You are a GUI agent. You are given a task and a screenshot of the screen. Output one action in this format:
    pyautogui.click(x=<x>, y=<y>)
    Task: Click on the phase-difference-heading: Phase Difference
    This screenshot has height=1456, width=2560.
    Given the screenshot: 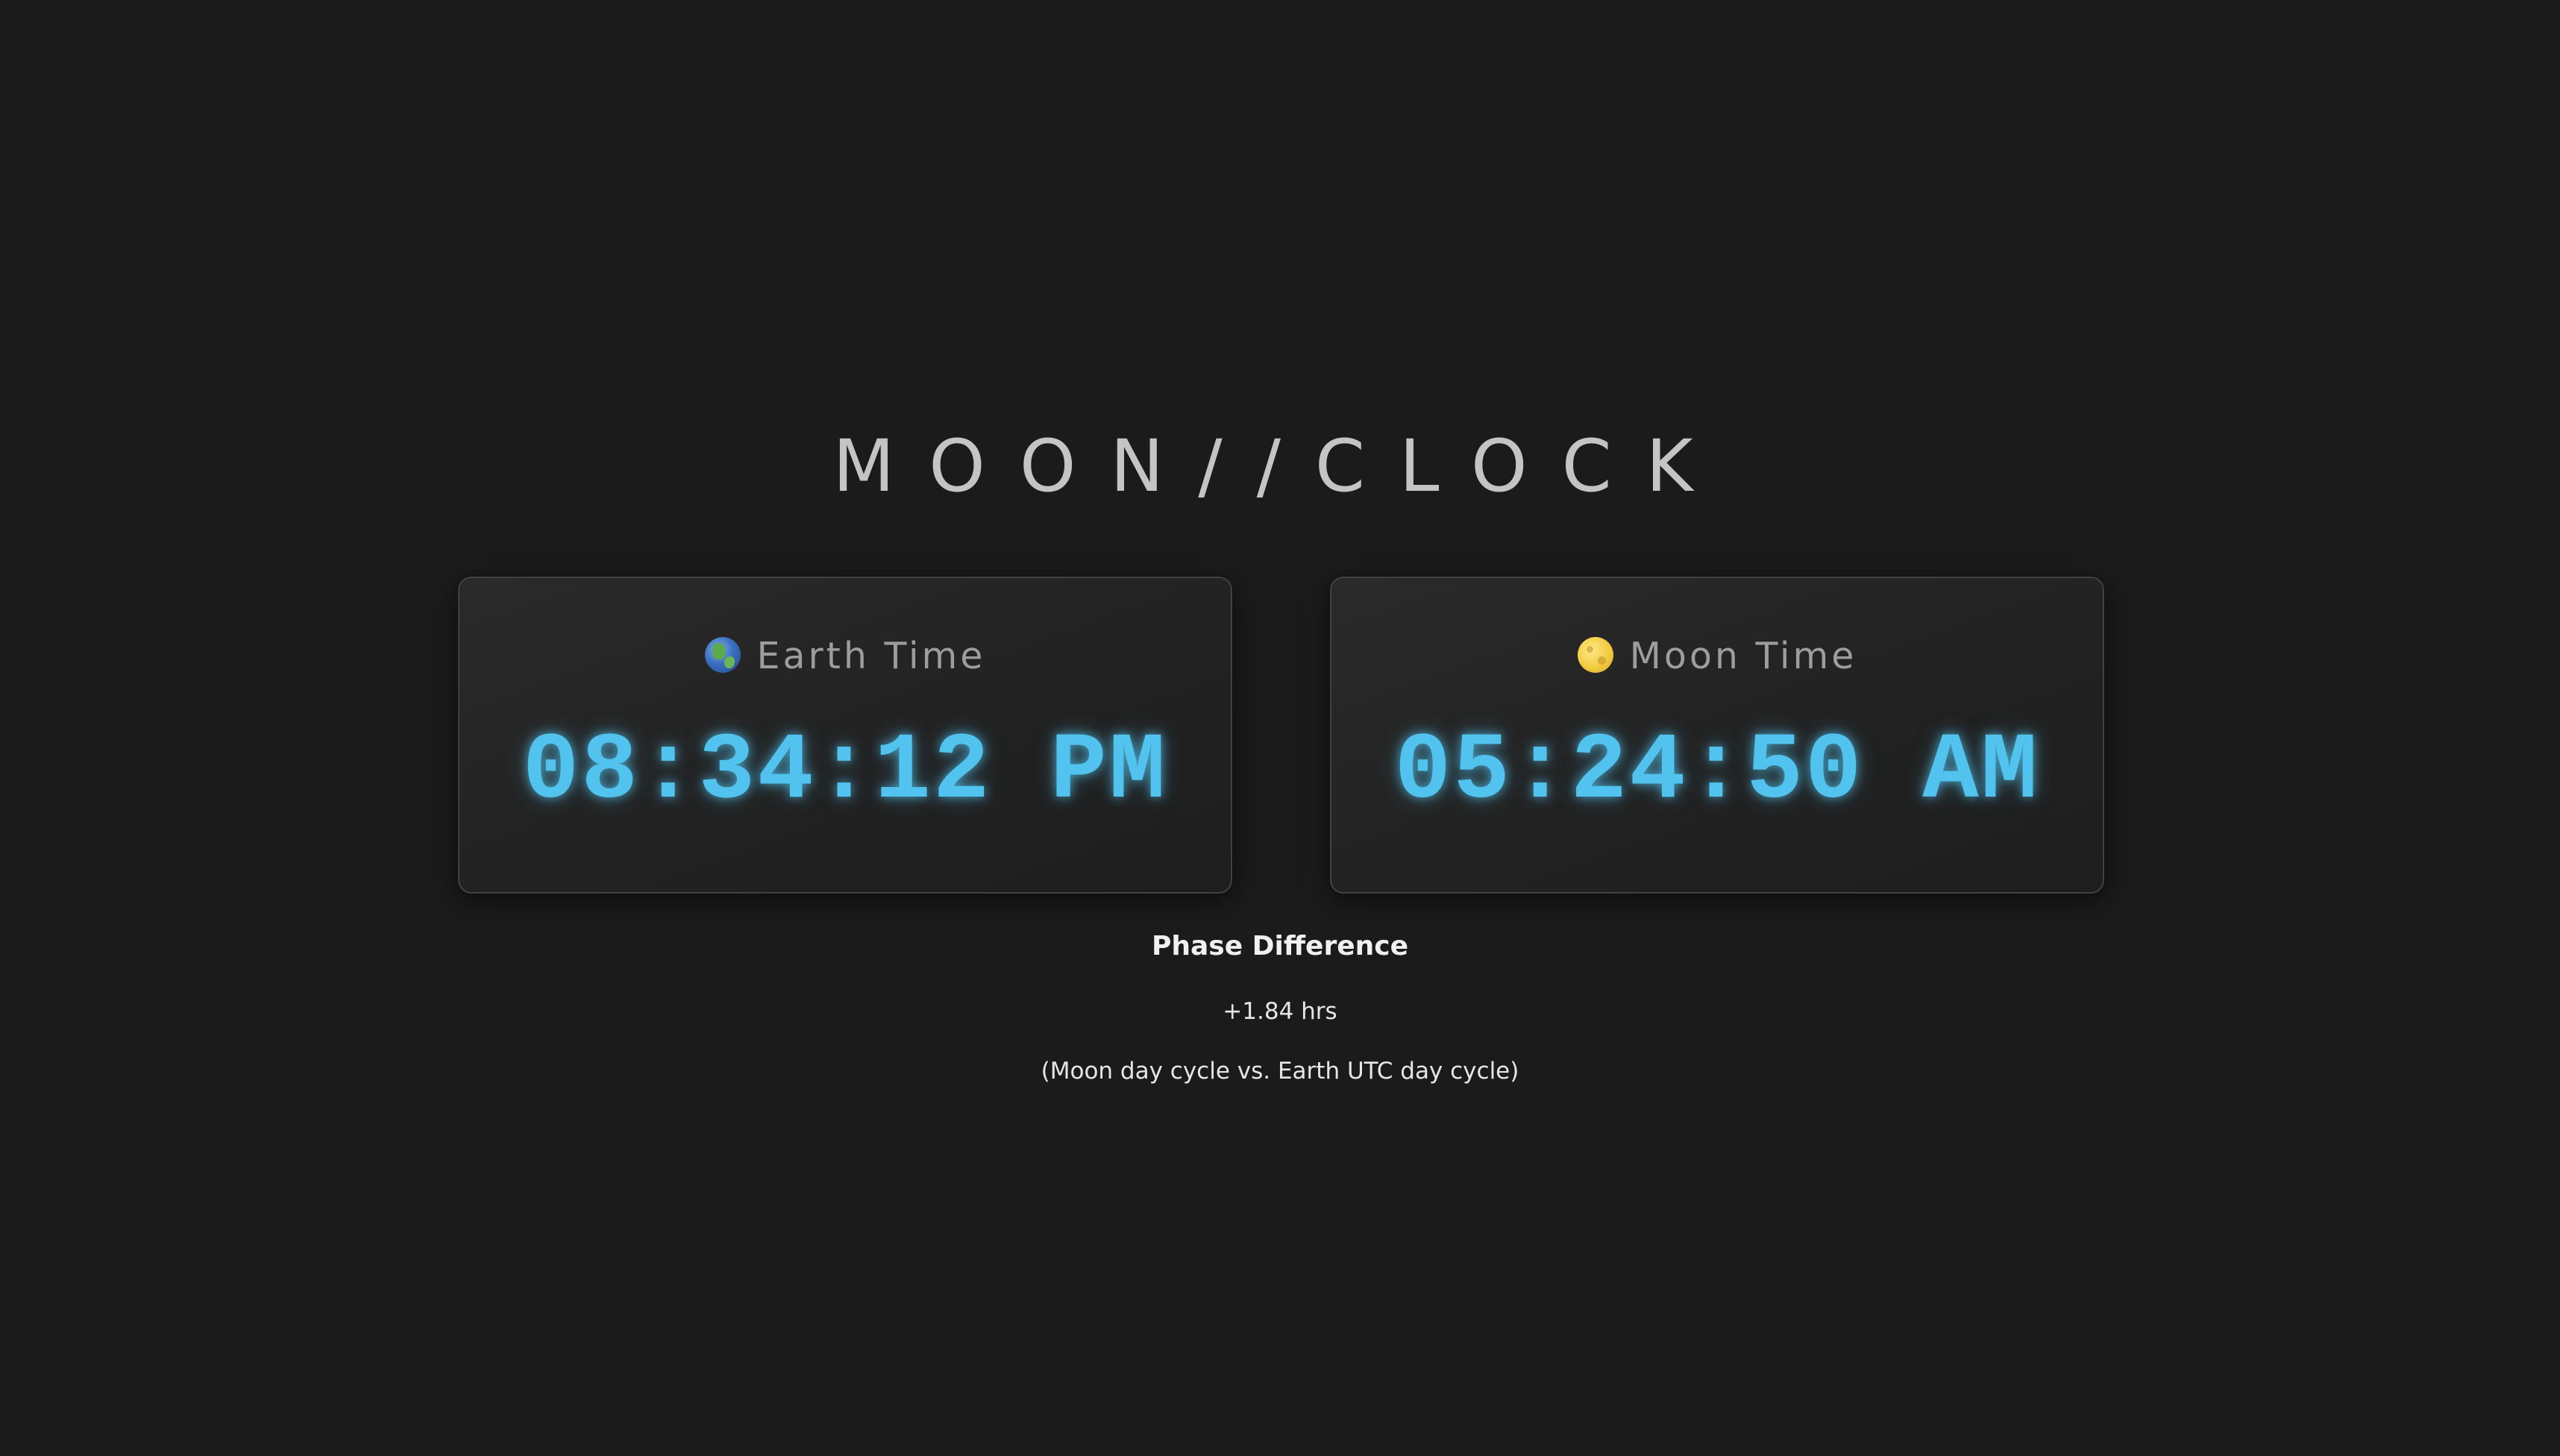 What is the action you would take?
    pyautogui.click(x=1280, y=946)
    